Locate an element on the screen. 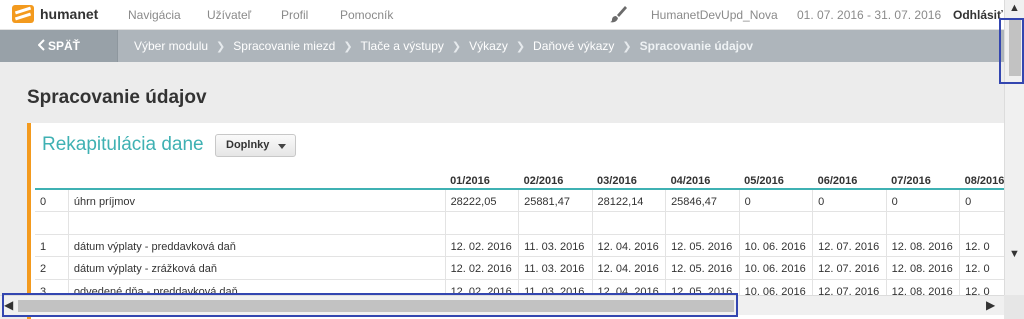 The height and width of the screenshot is (319, 1024). breadcrumb-vykazy: Výkazy is located at coordinates (488, 46).